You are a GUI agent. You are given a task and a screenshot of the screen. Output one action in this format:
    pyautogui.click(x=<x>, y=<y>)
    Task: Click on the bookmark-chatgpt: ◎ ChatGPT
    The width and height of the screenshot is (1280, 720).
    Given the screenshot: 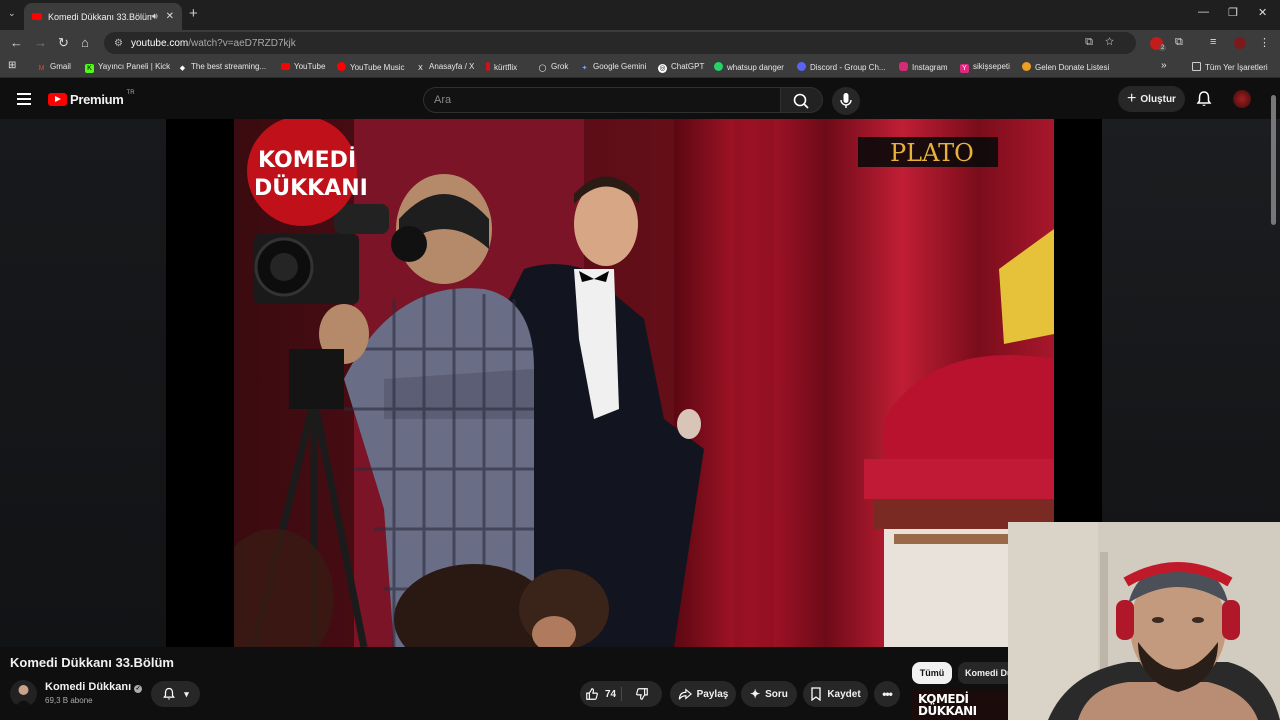 What is the action you would take?
    pyautogui.click(x=681, y=67)
    